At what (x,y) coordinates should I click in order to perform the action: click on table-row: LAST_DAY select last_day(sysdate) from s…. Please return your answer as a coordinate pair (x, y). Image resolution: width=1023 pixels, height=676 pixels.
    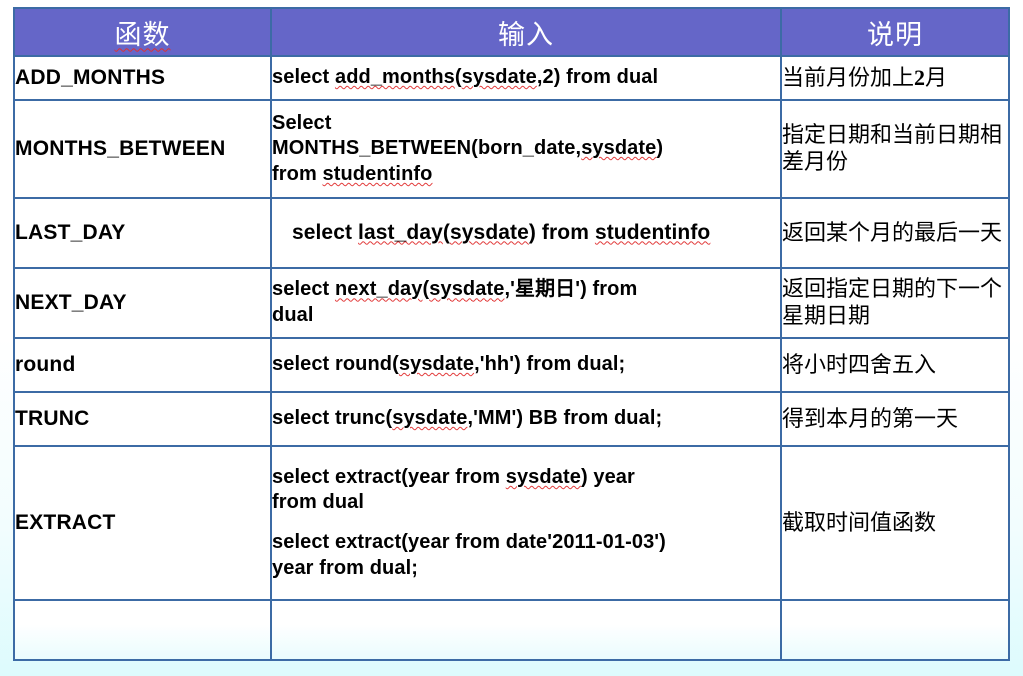
    Looking at the image, I should click on (511, 233).